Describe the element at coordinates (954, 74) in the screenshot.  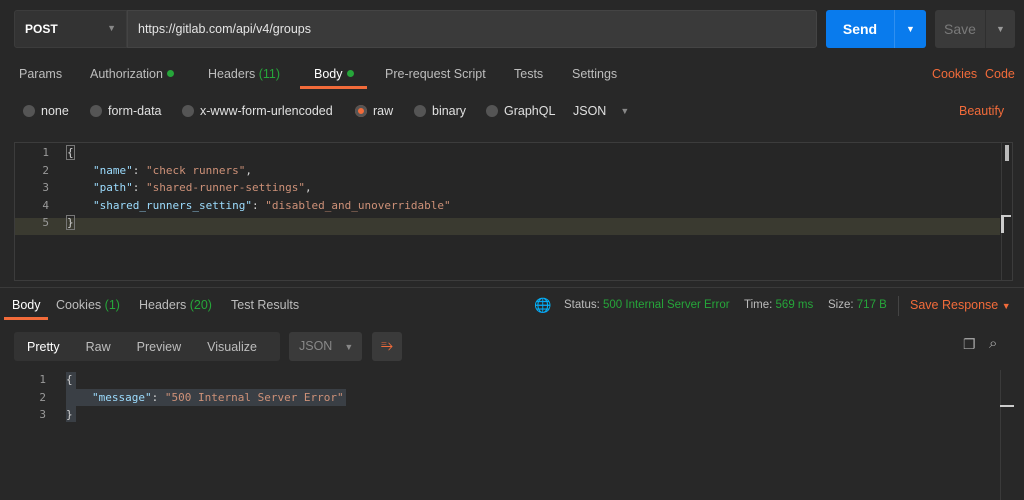
I see `cookies-link: Cookies` at that location.